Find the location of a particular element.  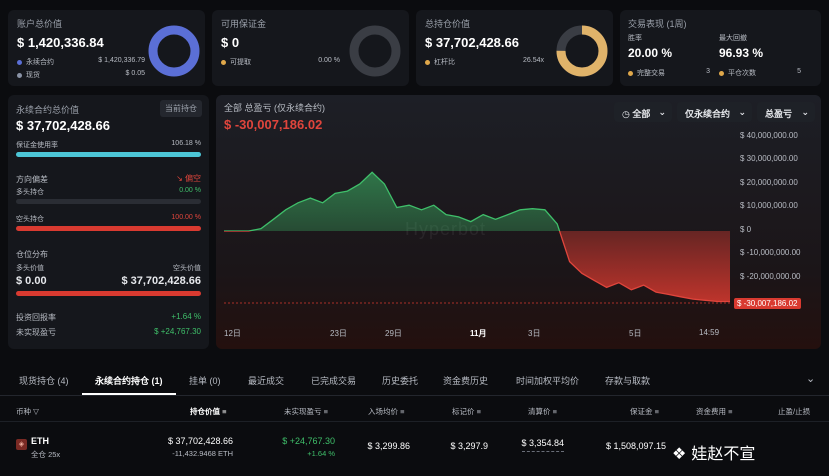

tab-3: 最近成交 is located at coordinates (266, 380).